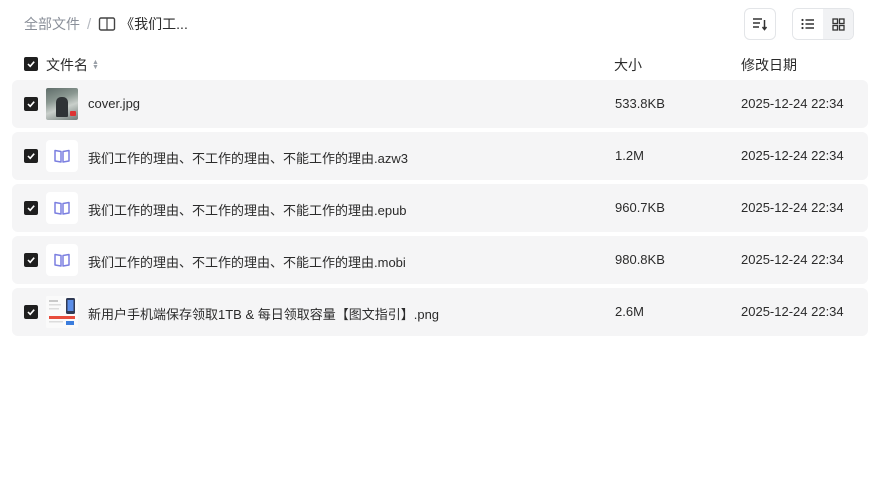 The image size is (878, 495). I want to click on sort-button, so click(760, 24).